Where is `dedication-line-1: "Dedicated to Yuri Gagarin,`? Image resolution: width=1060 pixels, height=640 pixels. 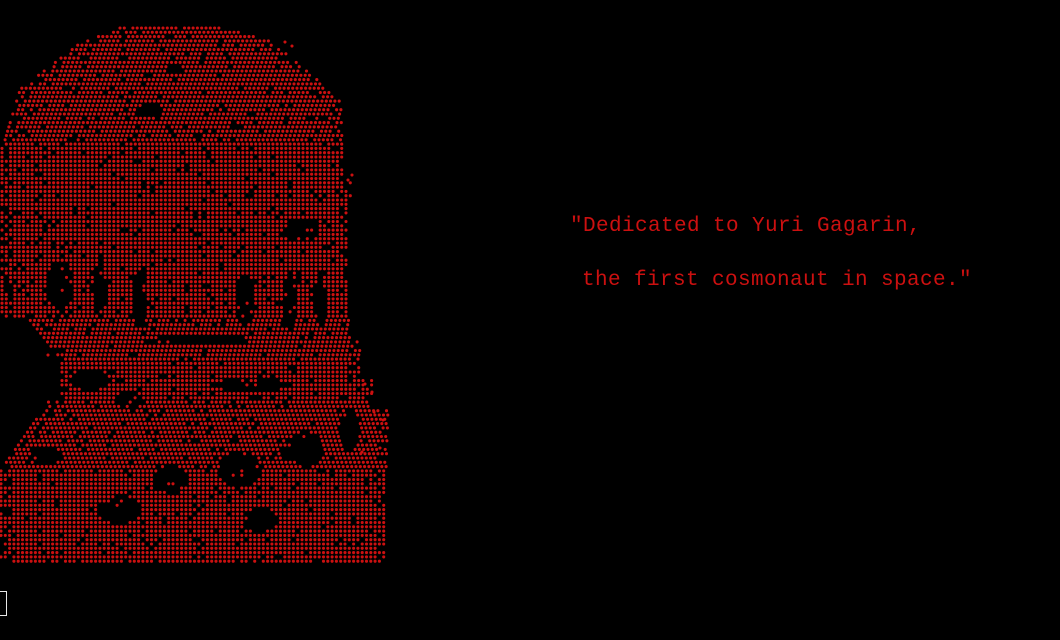
dedication-line-1: "Dedicated to Yuri Gagarin, is located at coordinates (746, 226).